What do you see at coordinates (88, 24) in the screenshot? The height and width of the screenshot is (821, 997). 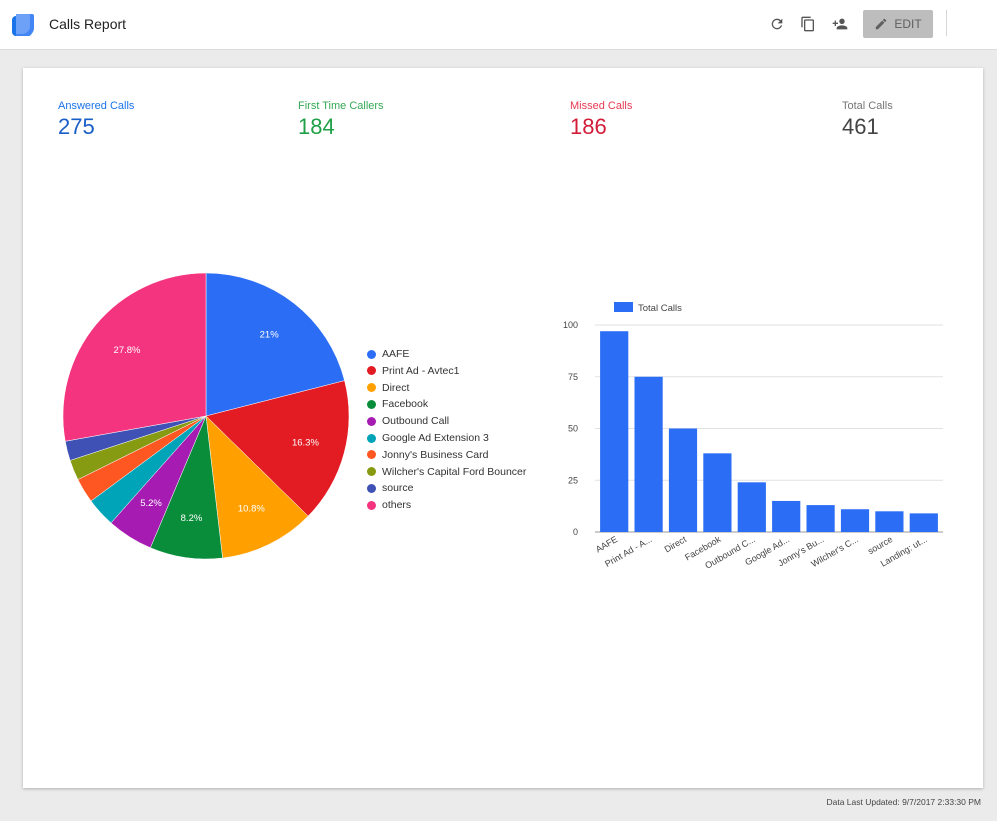 I see `report-title: Calls Report` at bounding box center [88, 24].